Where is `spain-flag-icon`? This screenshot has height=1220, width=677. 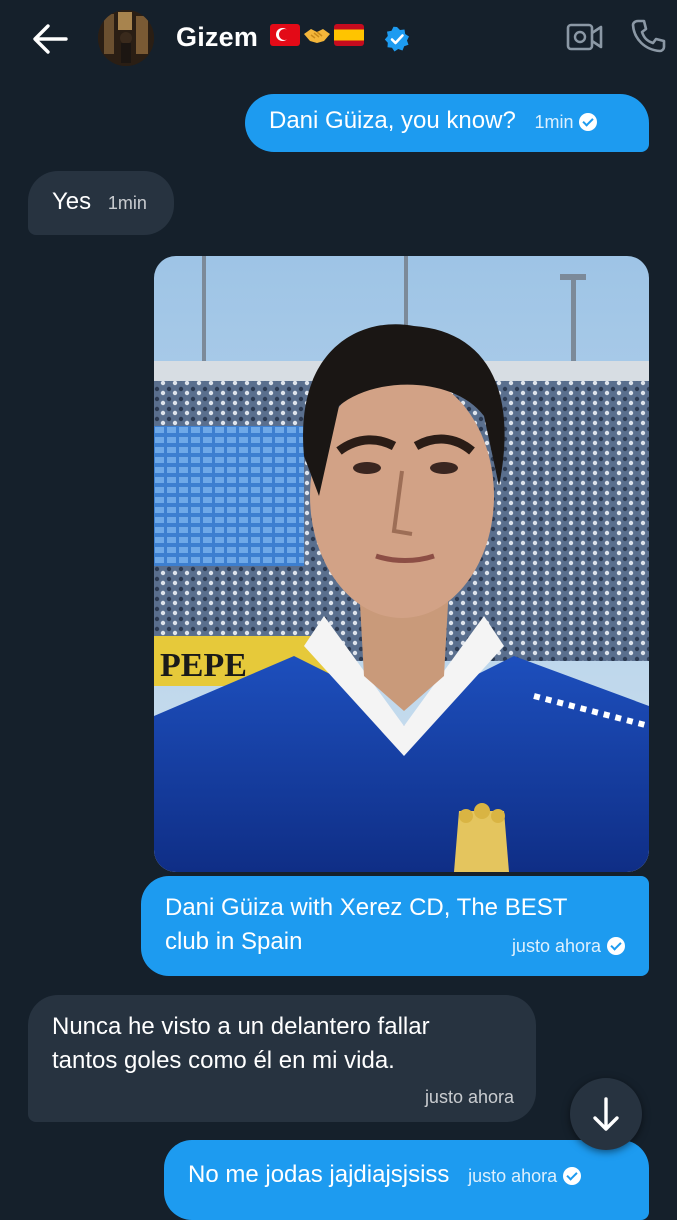 spain-flag-icon is located at coordinates (349, 35).